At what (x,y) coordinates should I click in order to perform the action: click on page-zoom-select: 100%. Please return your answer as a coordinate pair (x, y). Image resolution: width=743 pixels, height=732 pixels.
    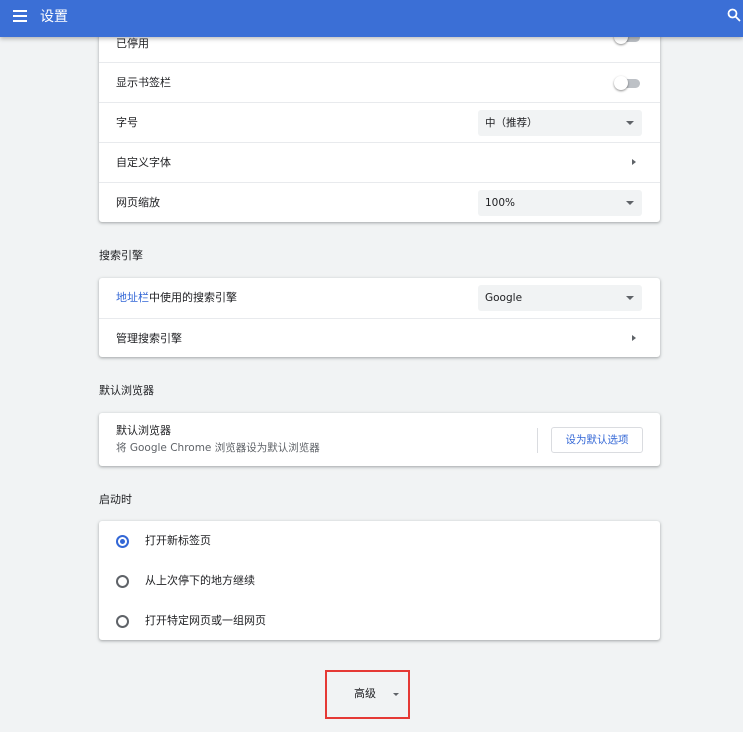
    Looking at the image, I should click on (560, 203).